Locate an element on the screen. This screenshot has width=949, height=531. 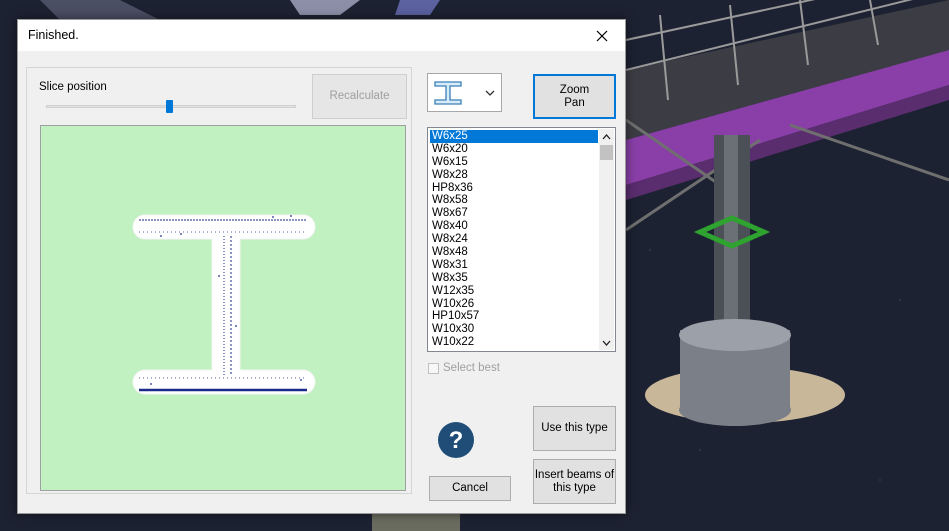
section-list-item: W8x35 is located at coordinates (514, 278).